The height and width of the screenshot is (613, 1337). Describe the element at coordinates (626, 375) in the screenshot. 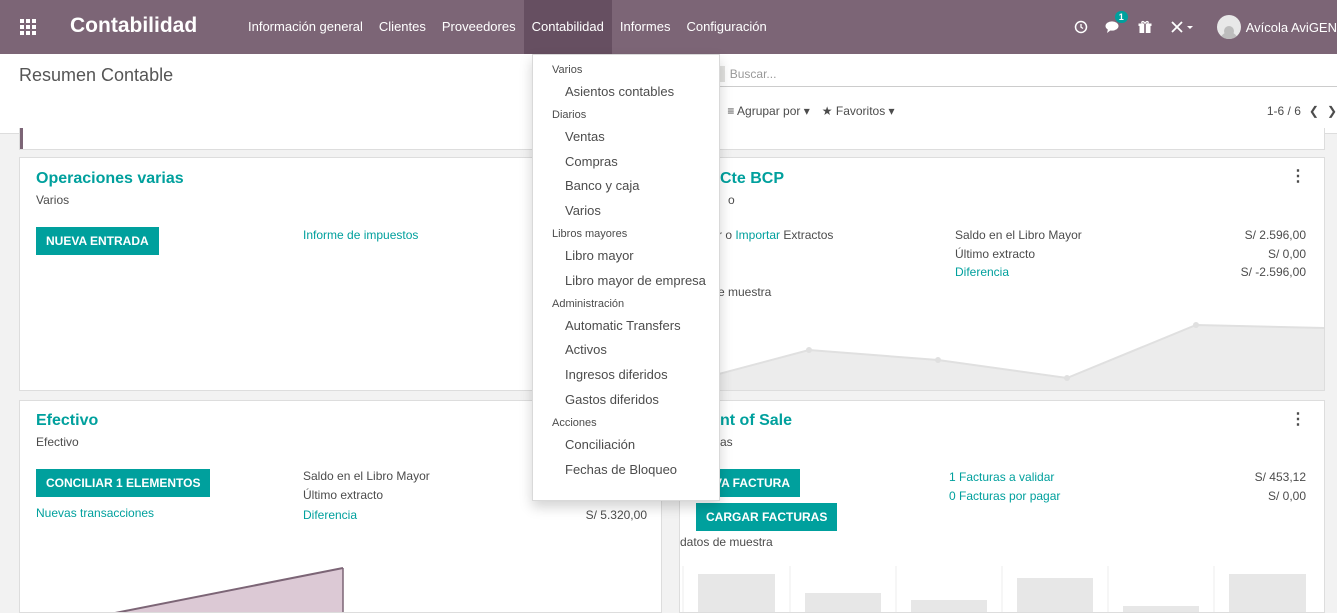

I see `menu-item-ingresos-diferidos: Ingresos diferidos` at that location.